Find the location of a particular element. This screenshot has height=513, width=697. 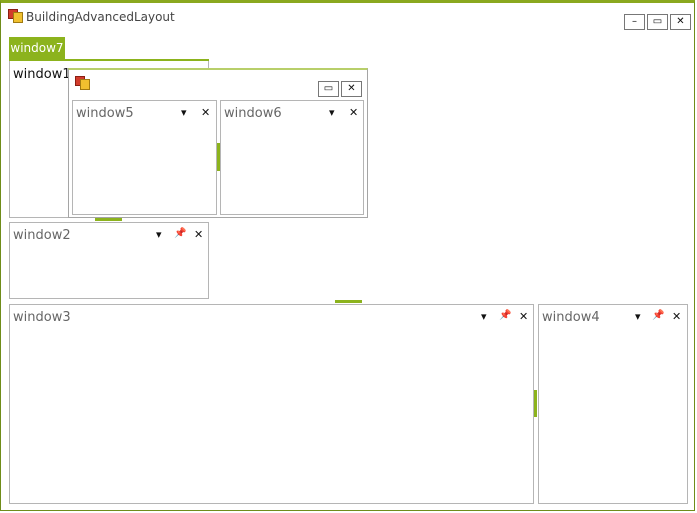

pane-window2: window2 ▾ 📌 ✕ is located at coordinates (109, 260).